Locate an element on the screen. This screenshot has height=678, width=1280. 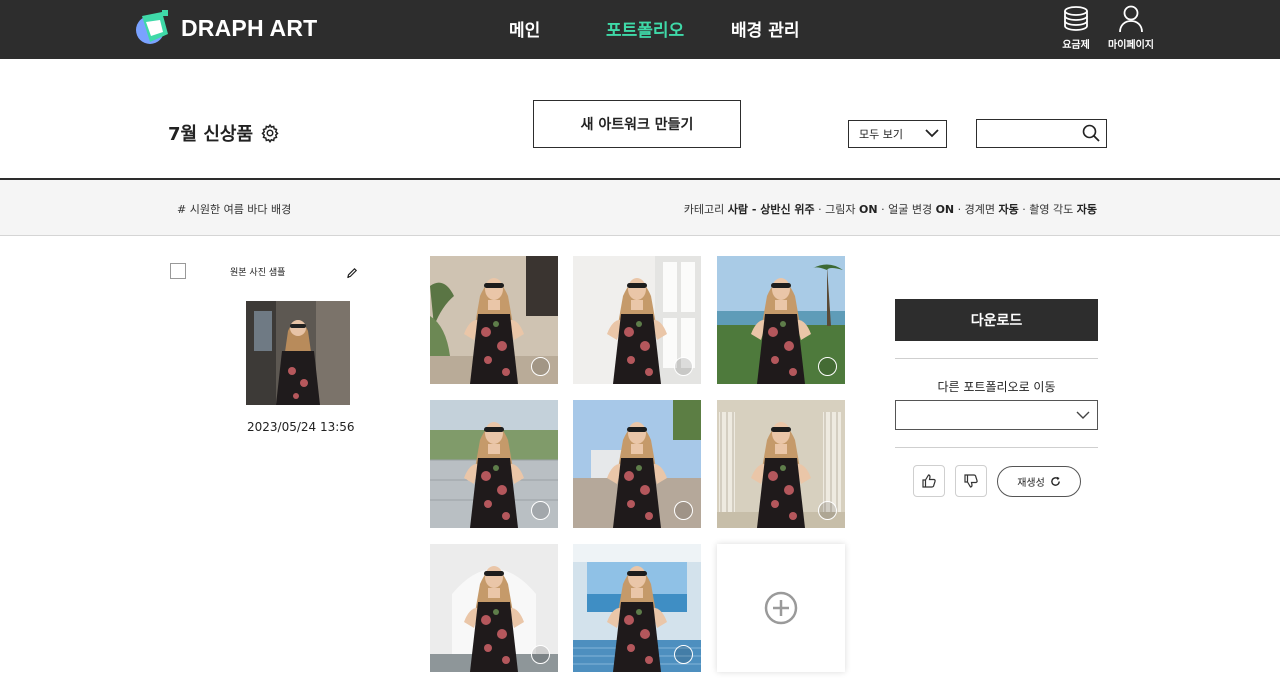
nav-portfolio: 포트폴리오 is located at coordinates (645, 28).